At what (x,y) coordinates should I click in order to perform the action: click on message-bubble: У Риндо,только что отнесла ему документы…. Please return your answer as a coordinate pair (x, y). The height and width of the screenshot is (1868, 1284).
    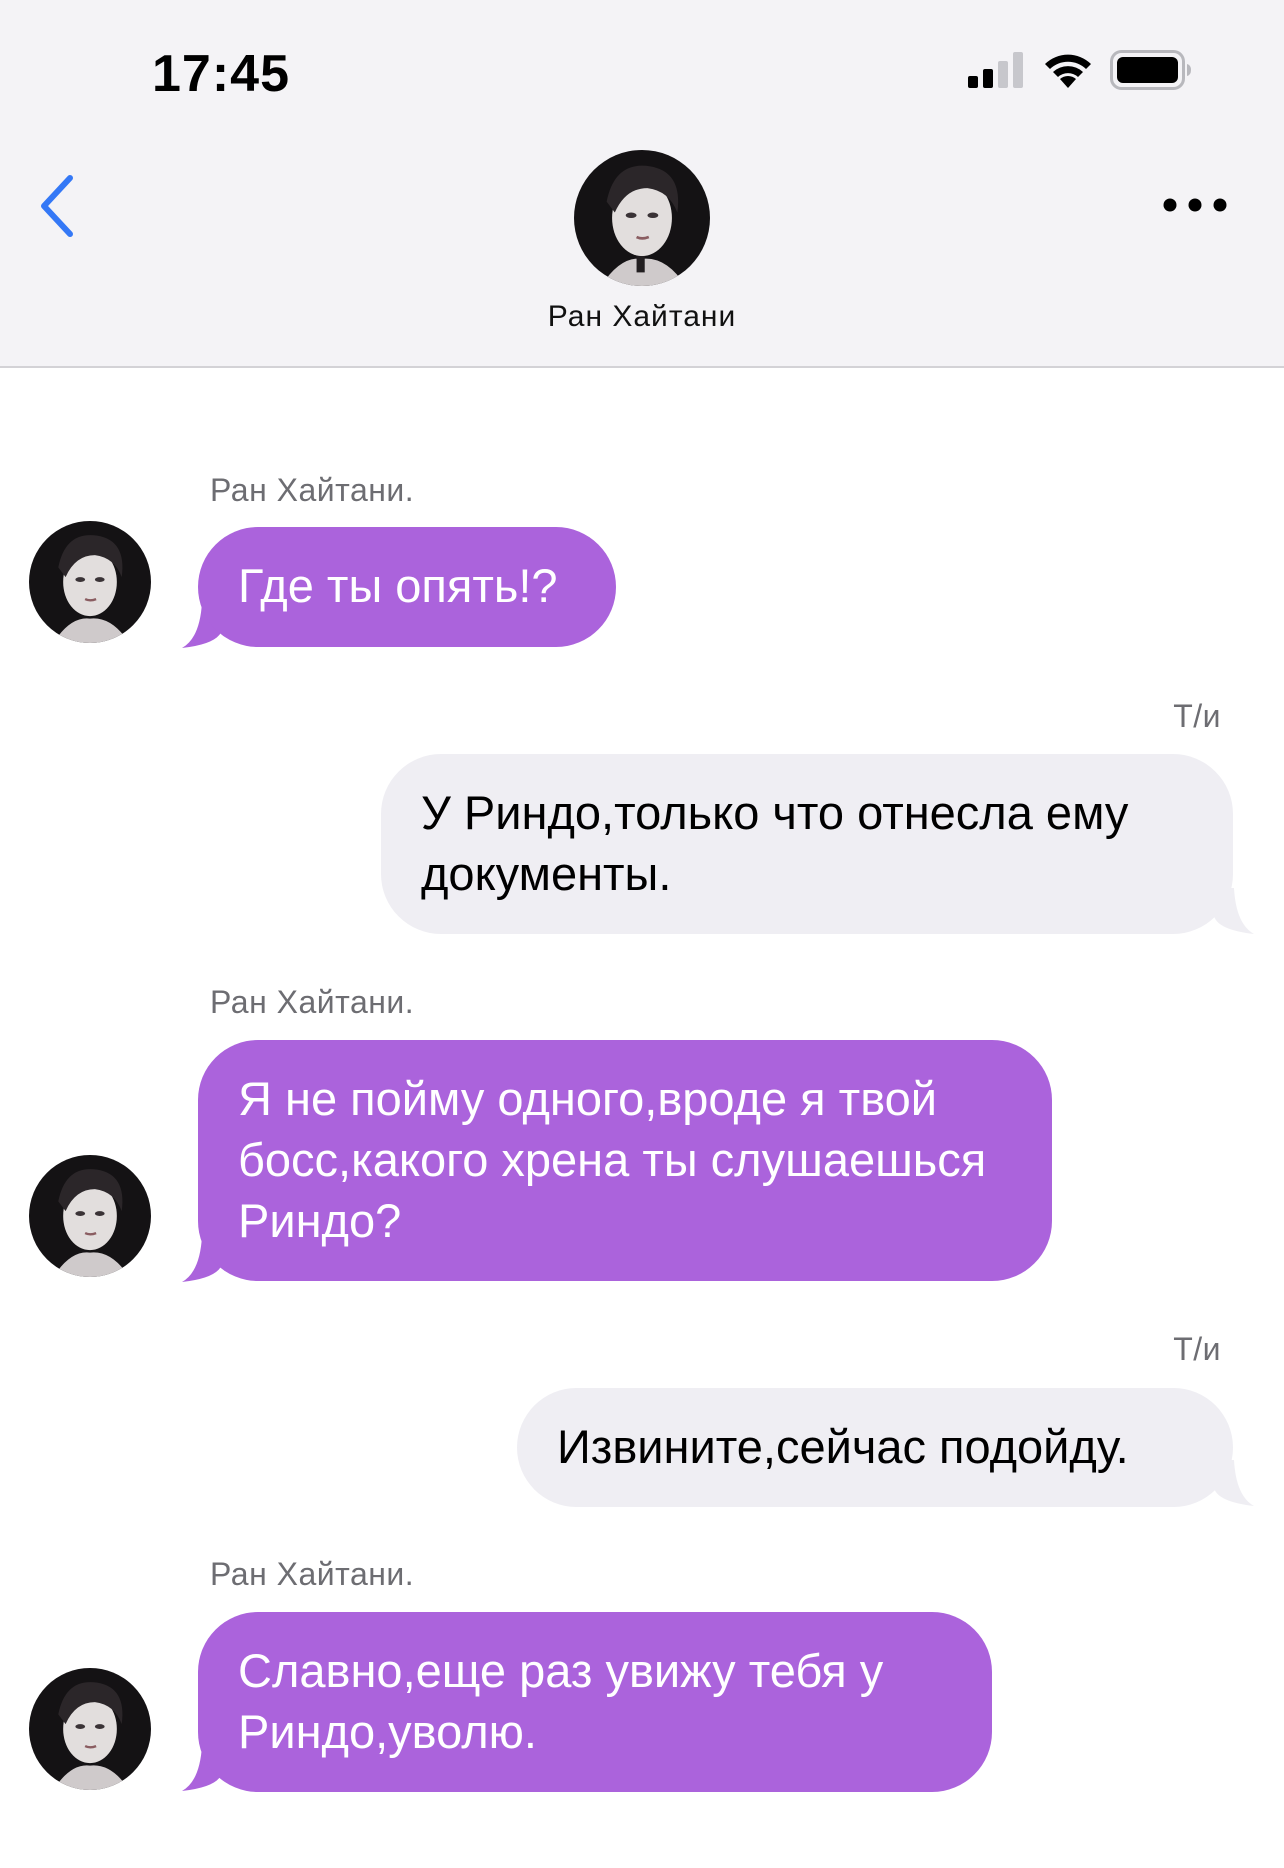
    Looking at the image, I should click on (807, 844).